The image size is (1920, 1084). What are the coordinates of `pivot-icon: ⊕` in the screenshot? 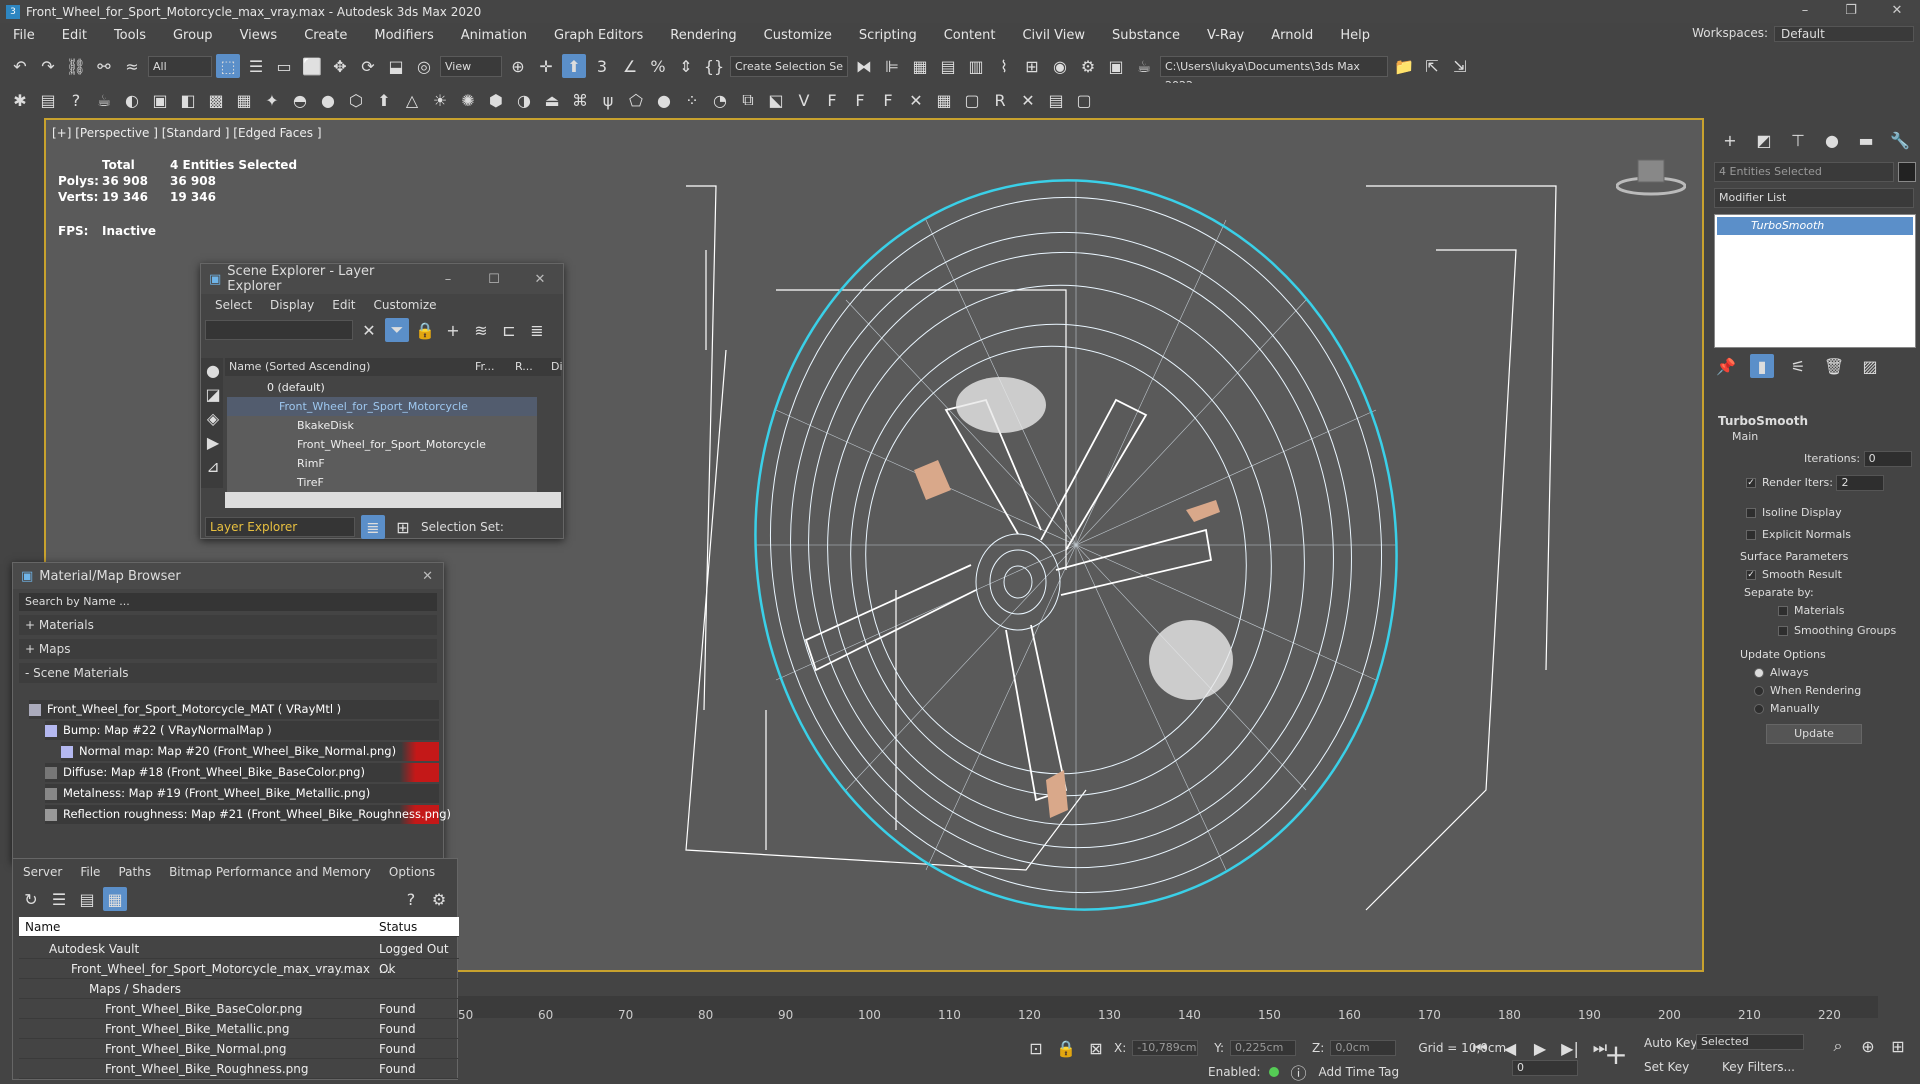 It's located at (518, 66).